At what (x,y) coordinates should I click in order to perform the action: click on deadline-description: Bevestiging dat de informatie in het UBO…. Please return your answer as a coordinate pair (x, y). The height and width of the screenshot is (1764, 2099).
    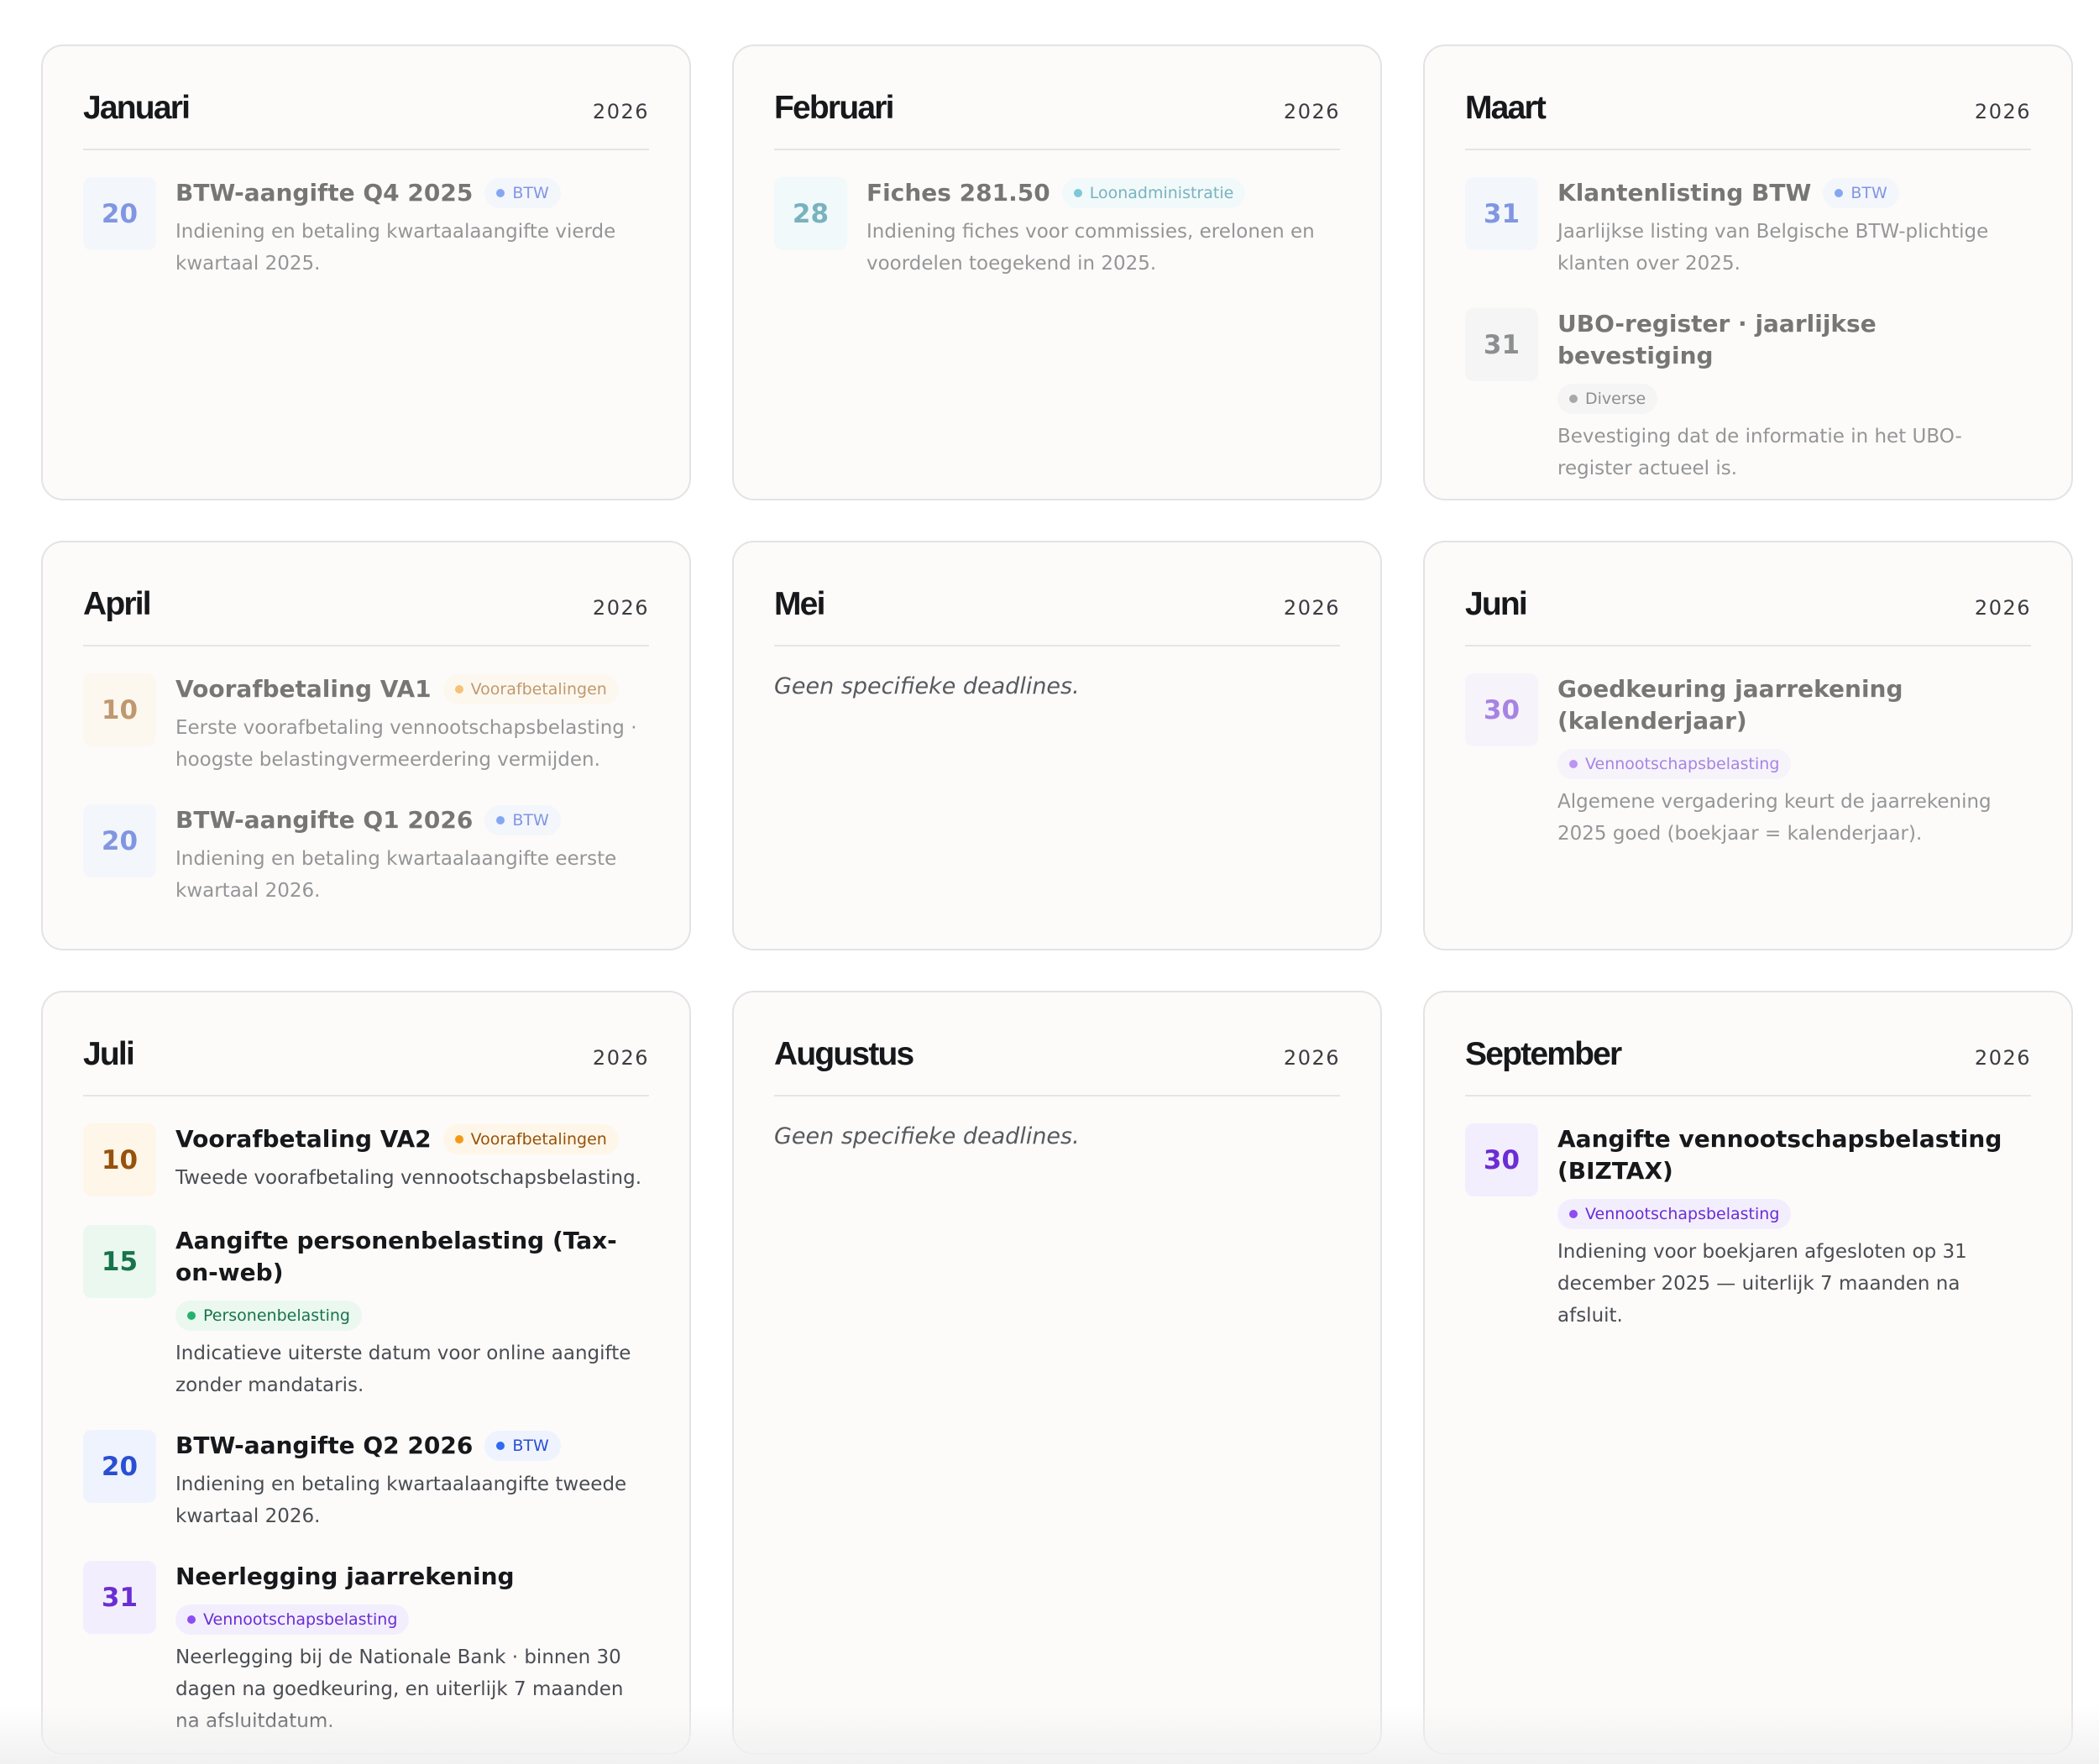
    Looking at the image, I should click on (1759, 452).